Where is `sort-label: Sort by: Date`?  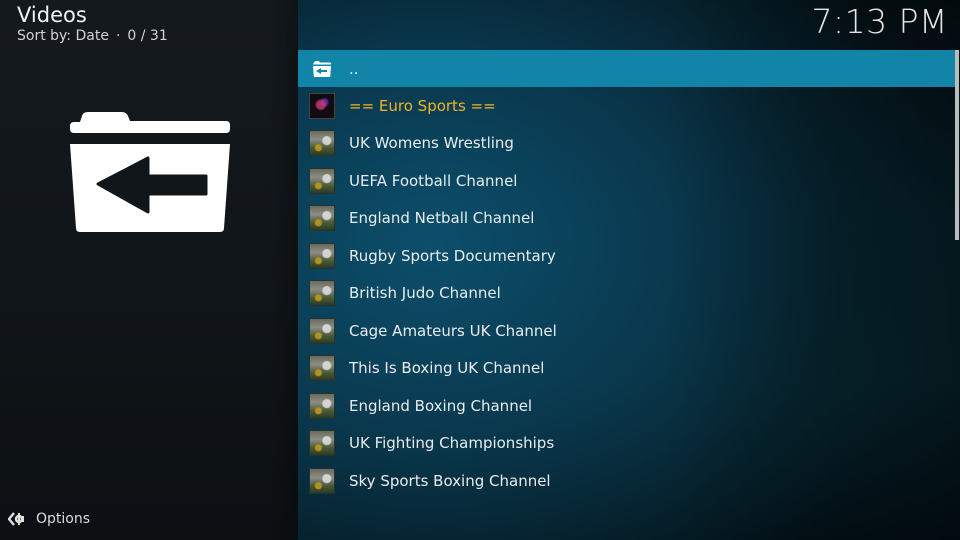
sort-label: Sort by: Date is located at coordinates (63, 36).